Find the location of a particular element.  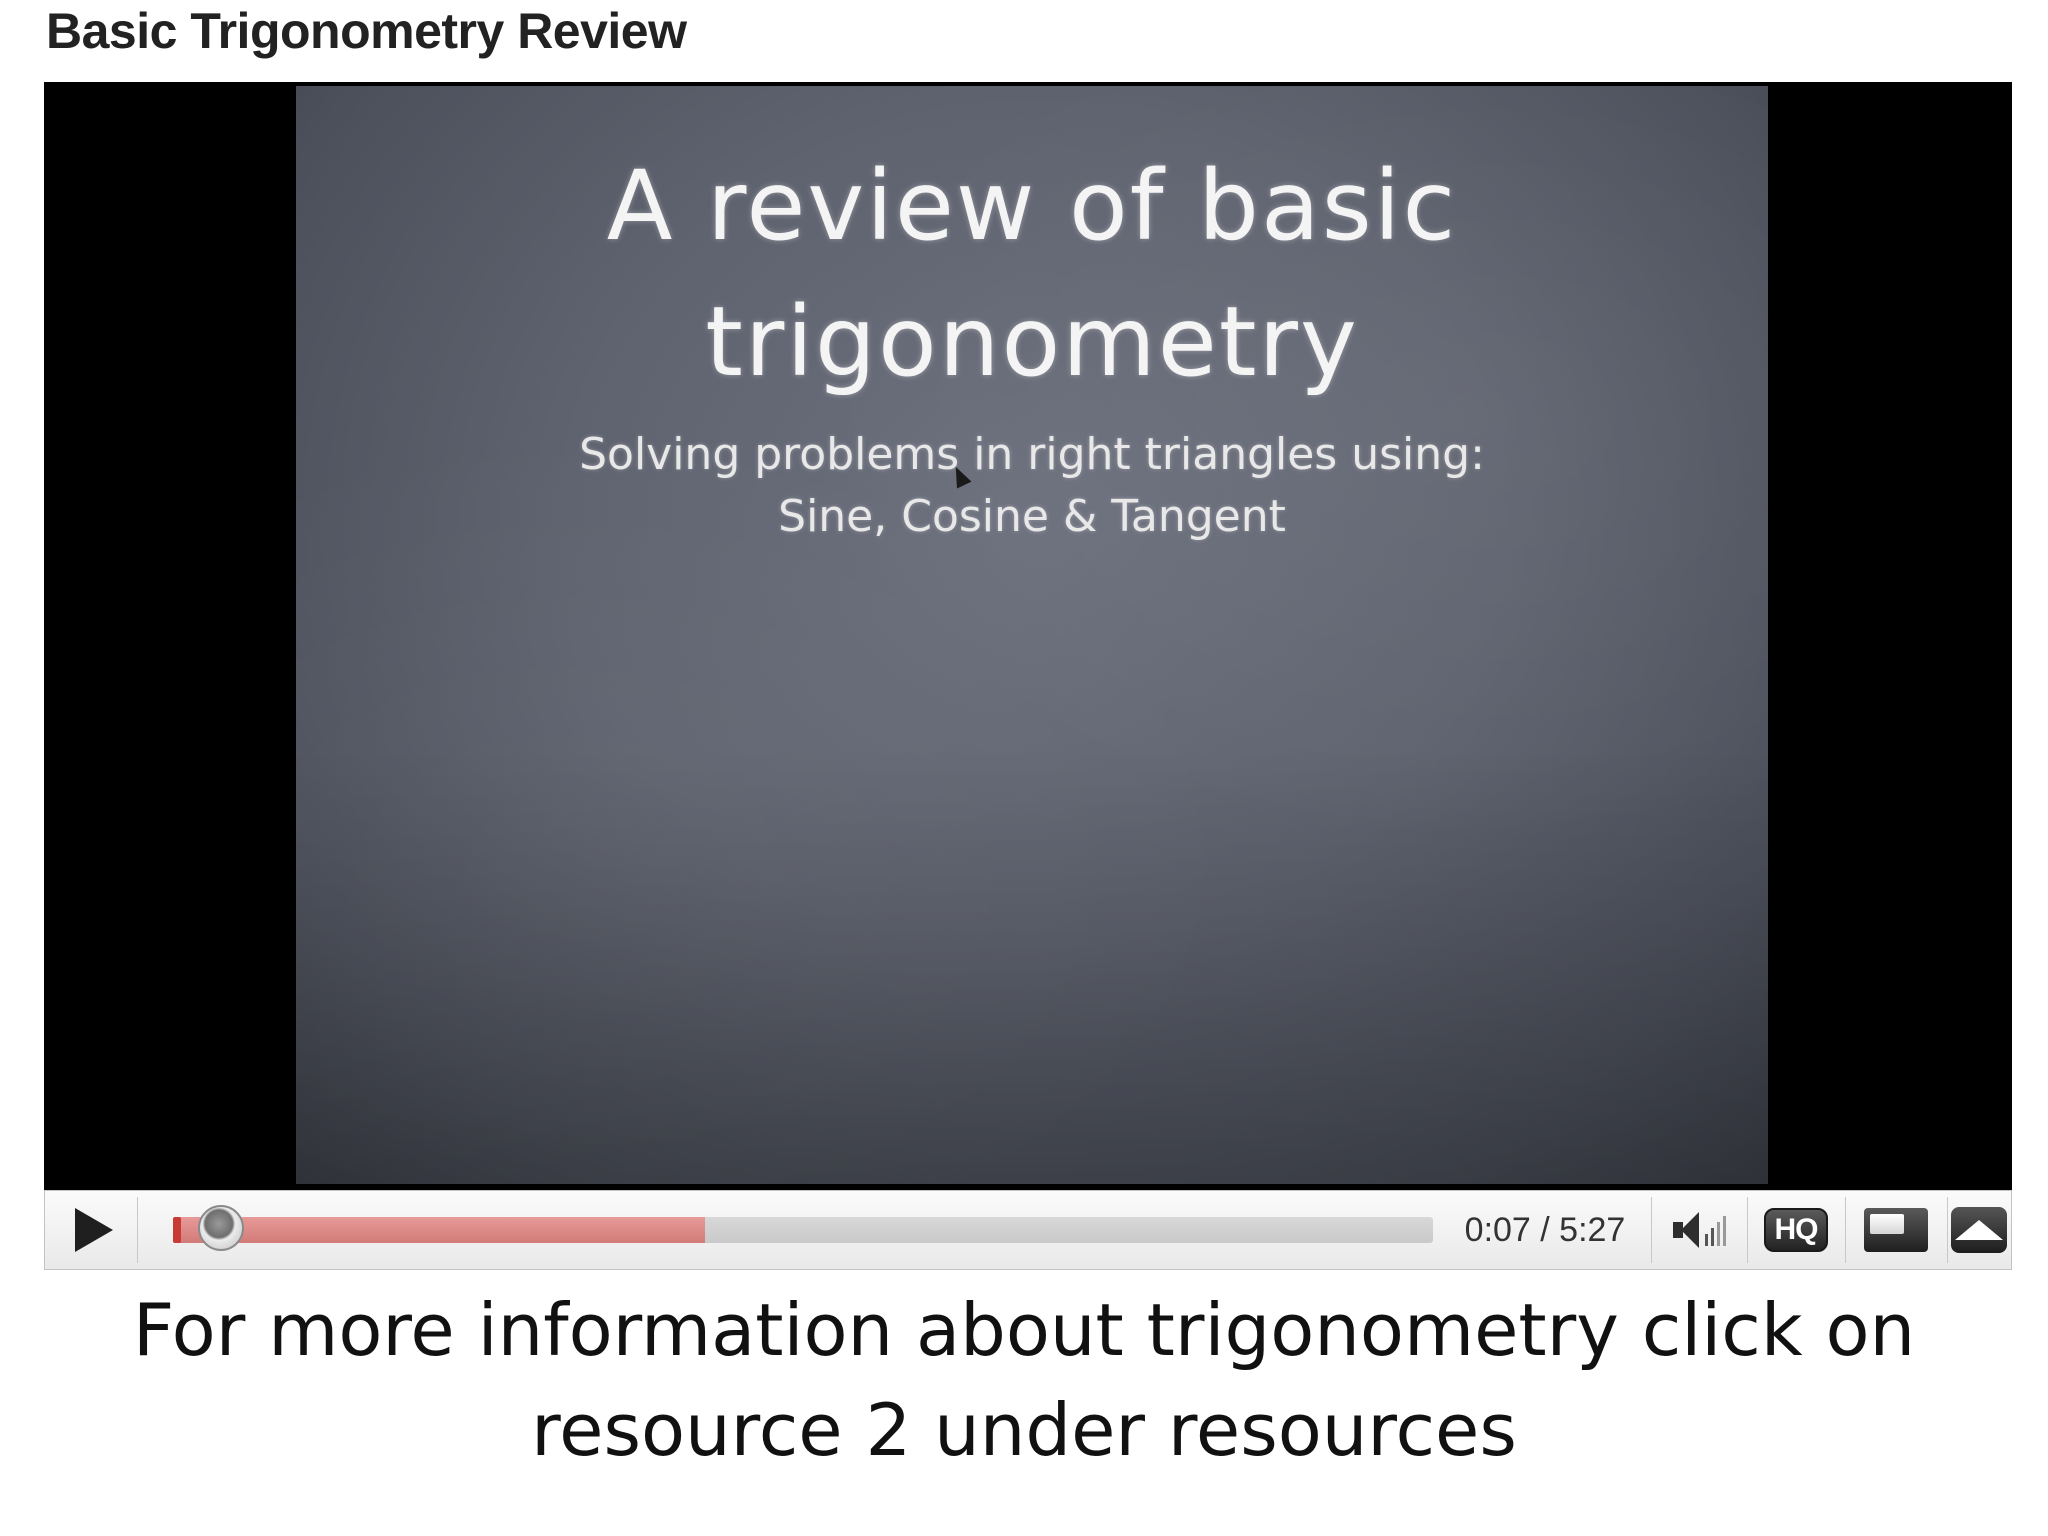

page-title: Basic Trigonometry Review is located at coordinates (366, 31).